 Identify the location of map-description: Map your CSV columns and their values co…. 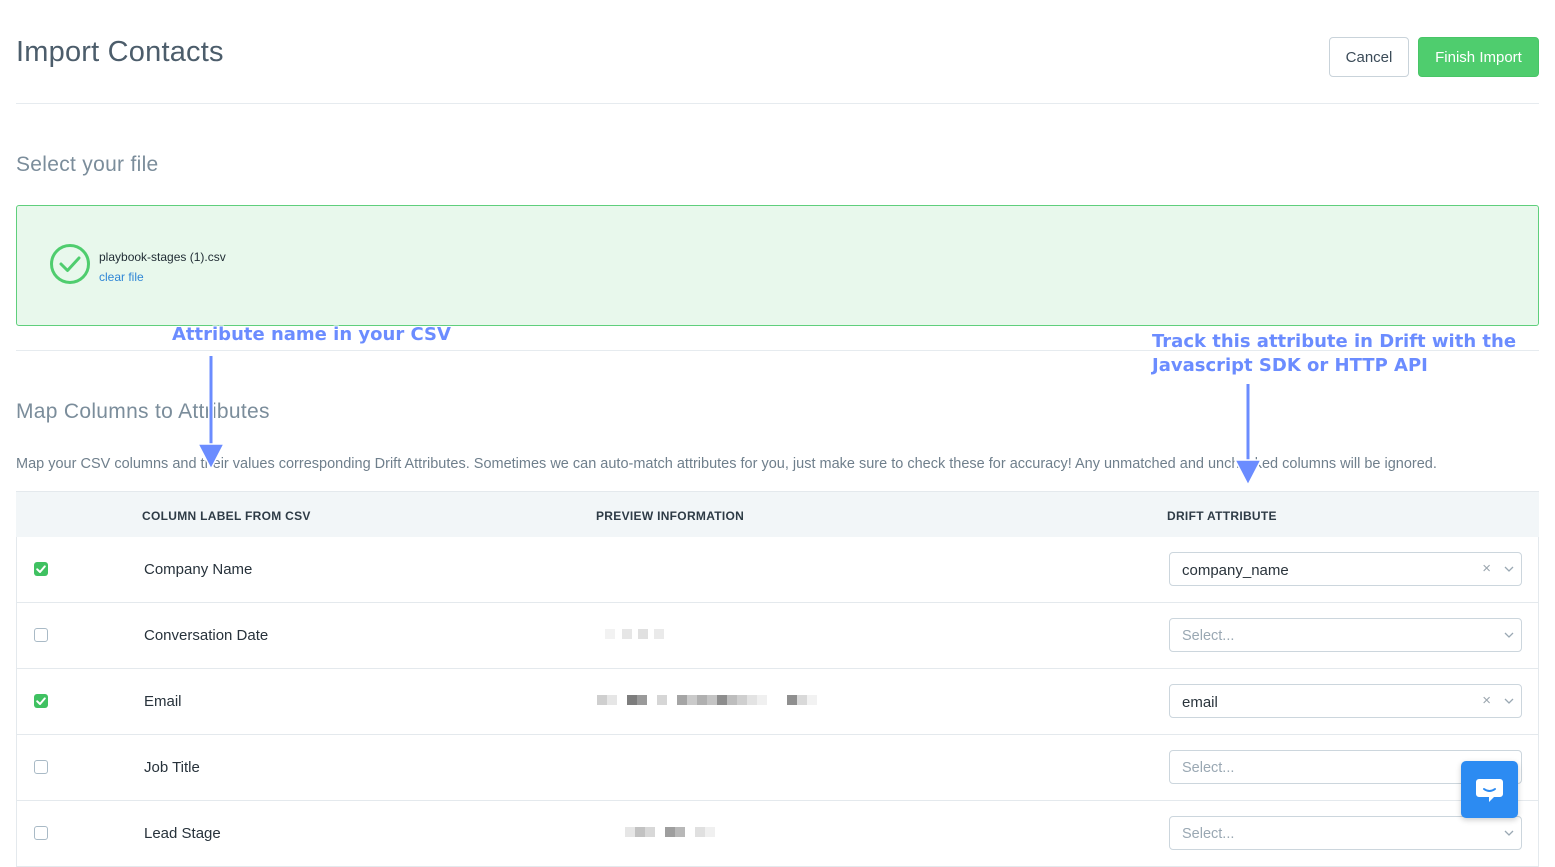
(726, 464).